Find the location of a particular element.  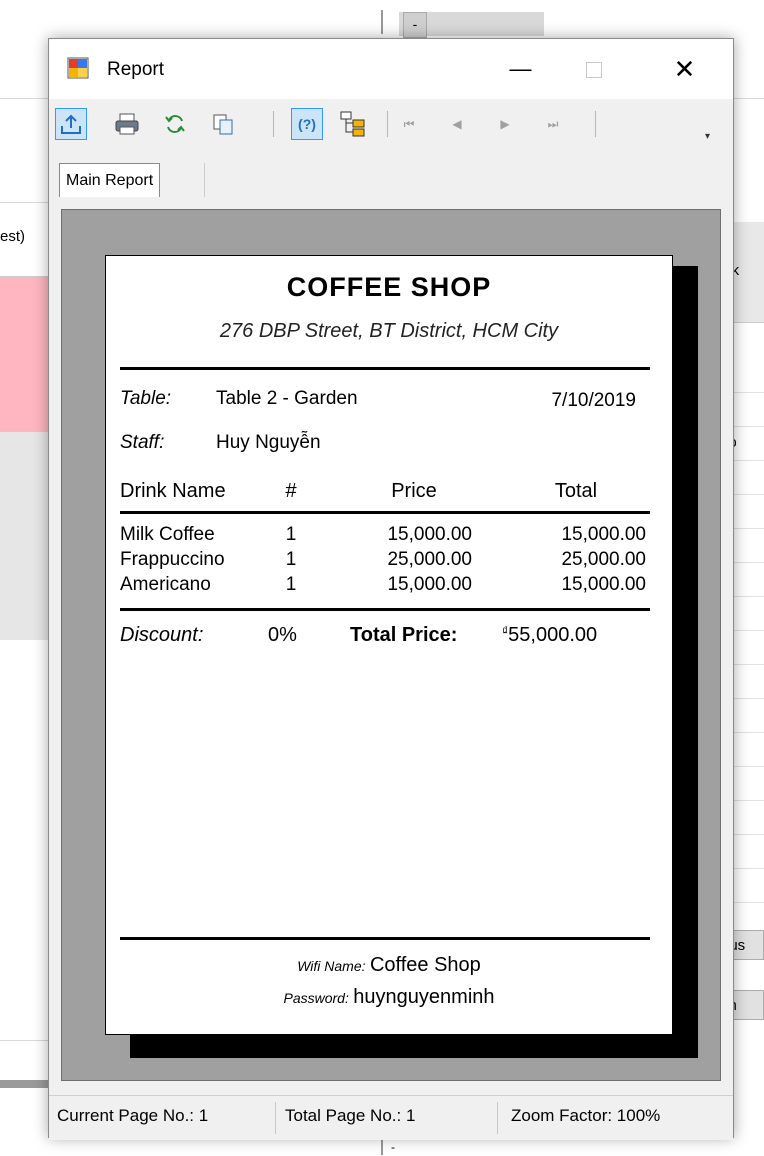

item-name: Milk Coffee is located at coordinates (167, 534).